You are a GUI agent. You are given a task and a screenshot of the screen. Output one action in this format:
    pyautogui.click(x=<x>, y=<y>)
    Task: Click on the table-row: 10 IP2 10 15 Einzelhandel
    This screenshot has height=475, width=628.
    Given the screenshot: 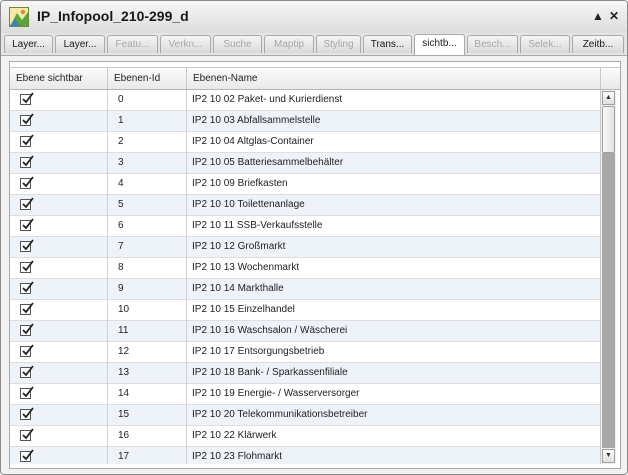 What is the action you would take?
    pyautogui.click(x=305, y=310)
    